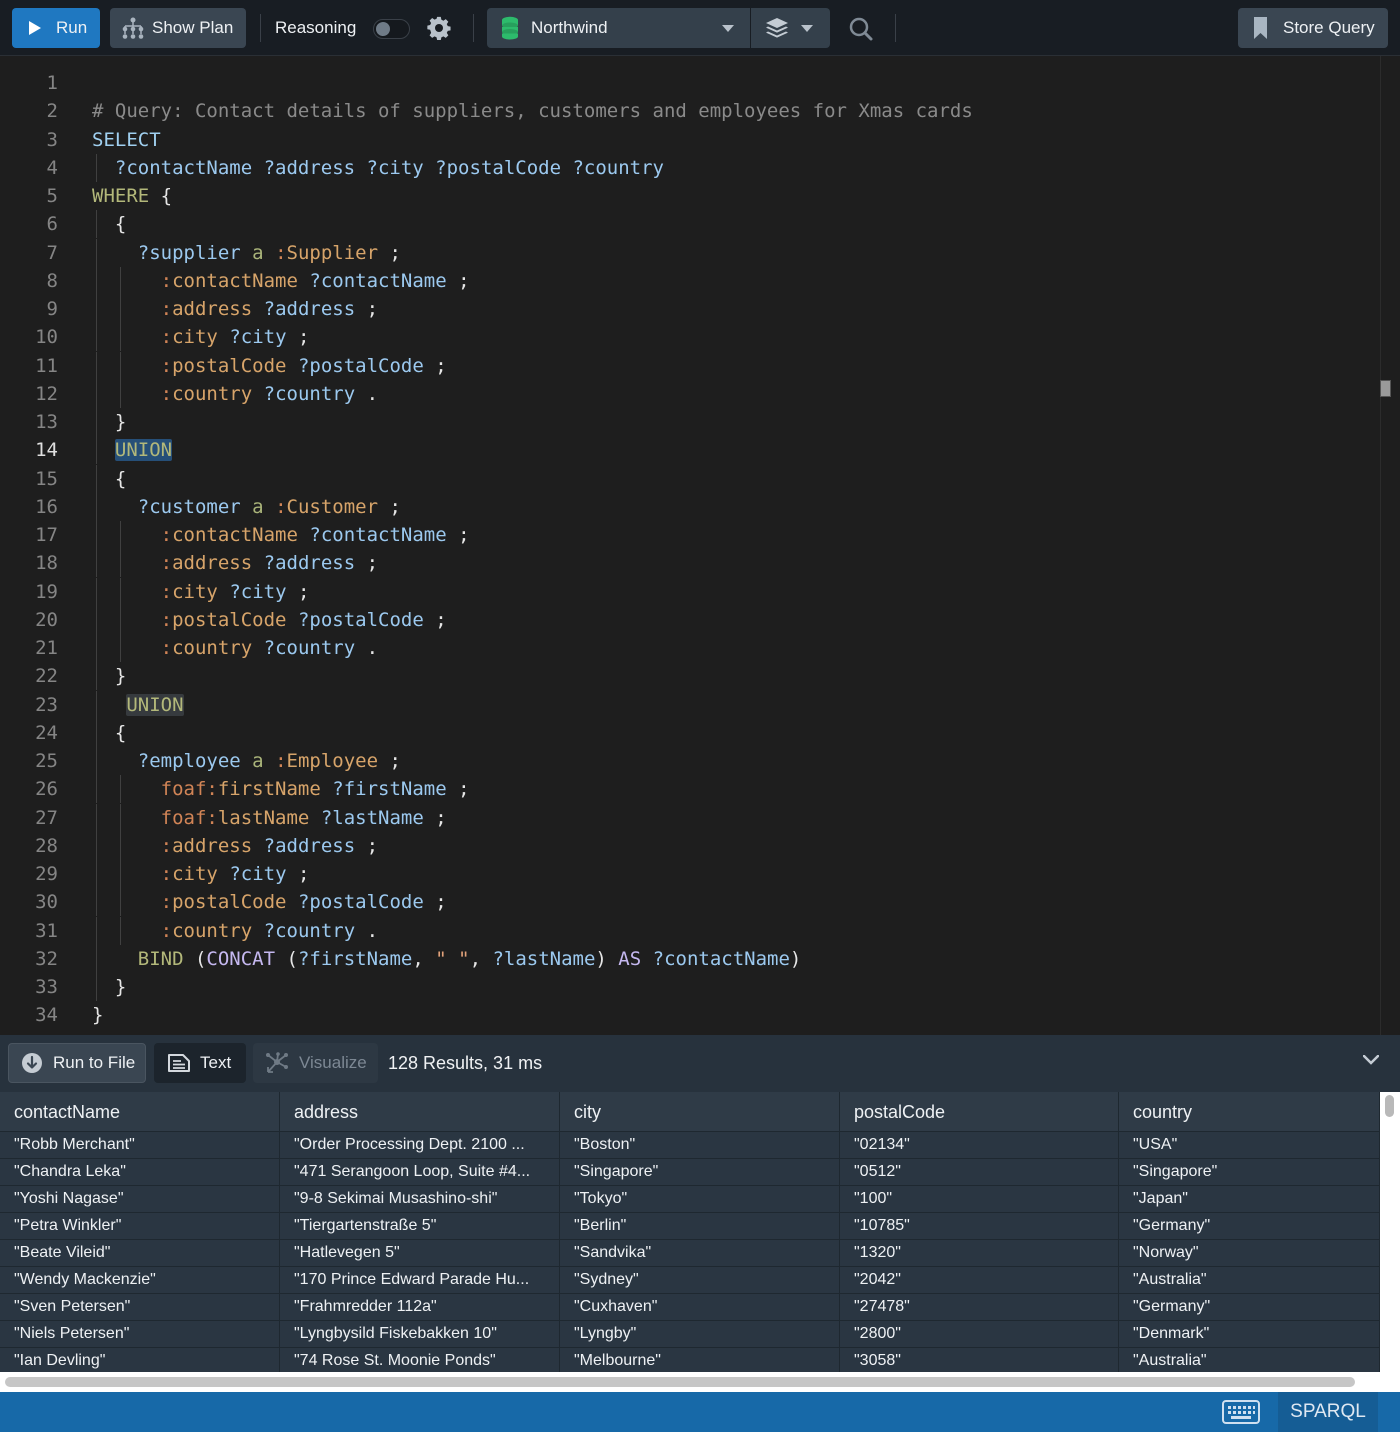 The image size is (1400, 1432). Describe the element at coordinates (685, 365) in the screenshot. I see `code-line: 11 :postalCode ?postalCode ;` at that location.